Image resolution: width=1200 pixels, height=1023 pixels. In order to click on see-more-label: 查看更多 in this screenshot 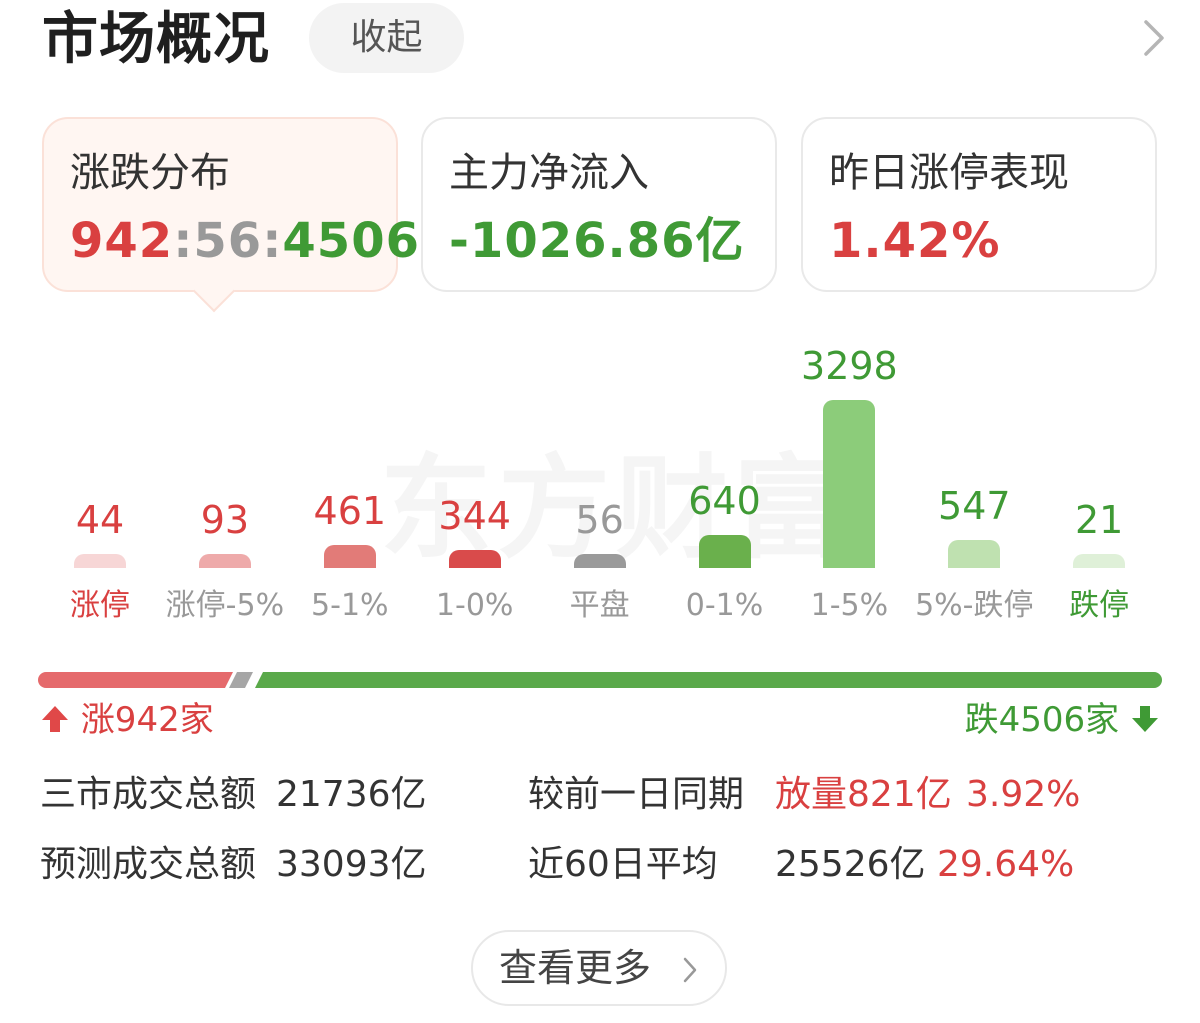, I will do `click(575, 968)`.